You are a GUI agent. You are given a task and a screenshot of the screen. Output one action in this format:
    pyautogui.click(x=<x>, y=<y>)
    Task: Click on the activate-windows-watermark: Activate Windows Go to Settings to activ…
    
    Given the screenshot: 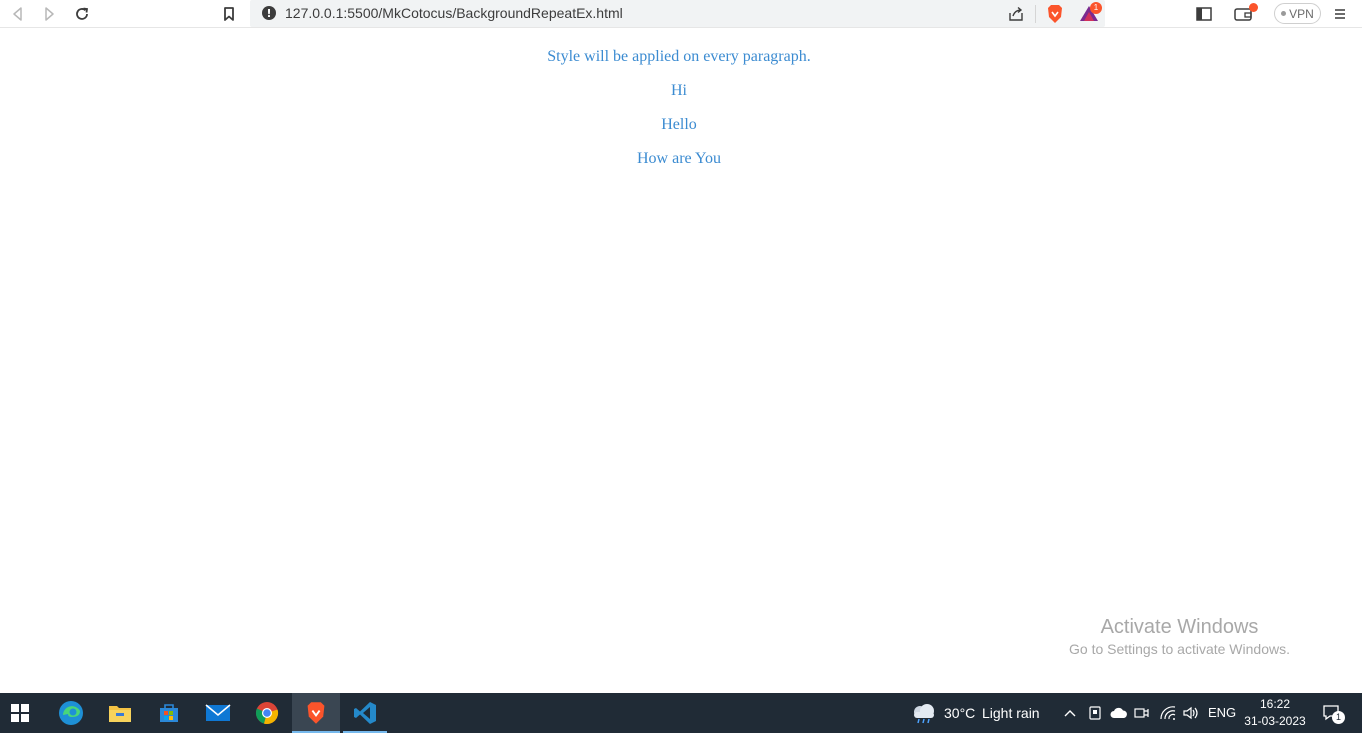 What is the action you would take?
    pyautogui.click(x=1179, y=637)
    